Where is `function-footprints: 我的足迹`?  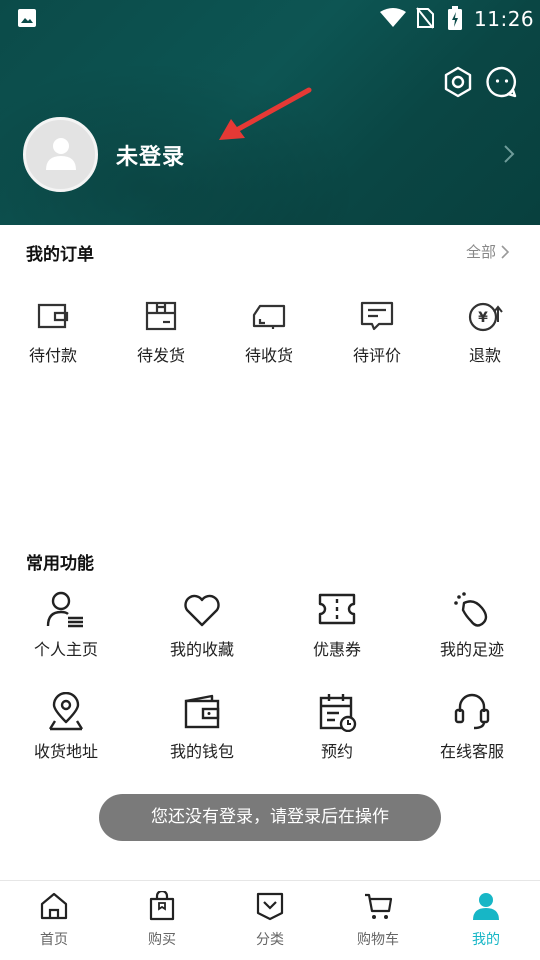
function-footprints: 我的足迹 is located at coordinates (472, 625).